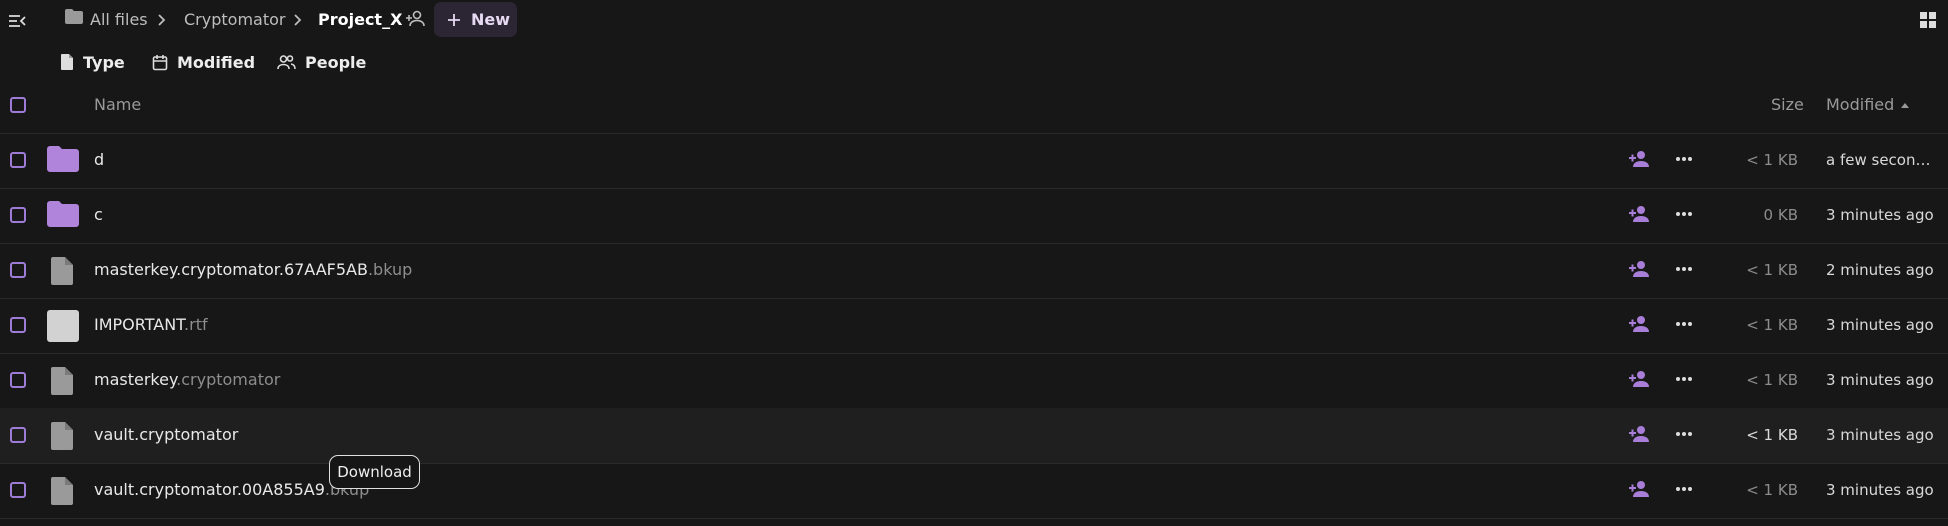 This screenshot has width=1948, height=526. Describe the element at coordinates (166, 435) in the screenshot. I see `file-name: vault.cryptomator` at that location.